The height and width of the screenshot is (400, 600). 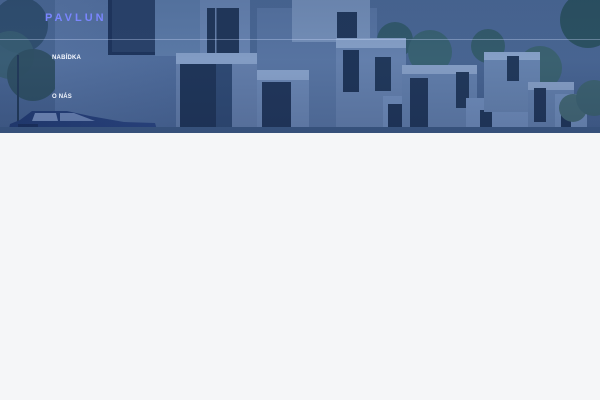 What do you see at coordinates (300, 39) in the screenshot?
I see `header-divider` at bounding box center [300, 39].